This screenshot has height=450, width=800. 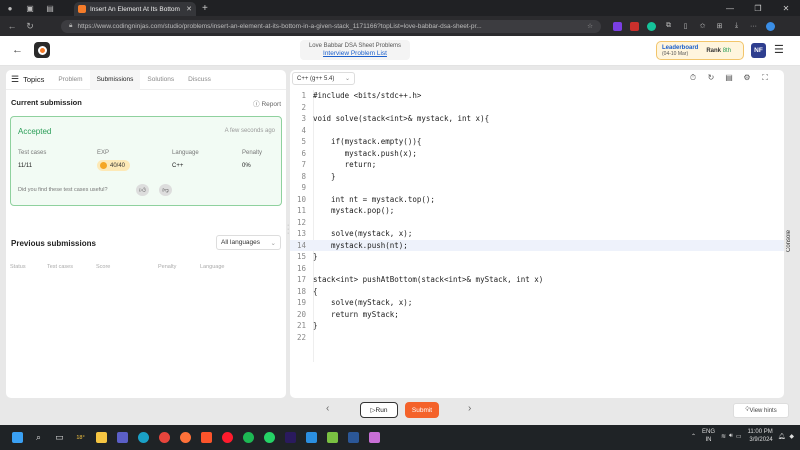 I want to click on editor-language-select: C++ (g++ 5.4) ⌄, so click(x=323, y=78).